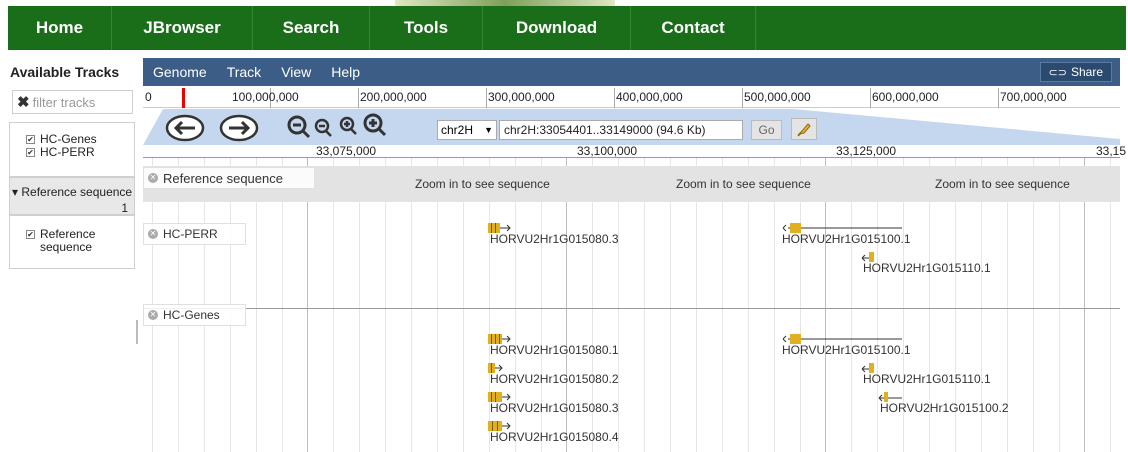 This screenshot has width=1128, height=452. Describe the element at coordinates (265, 97) in the screenshot. I see `overview-tick: 100,000,000` at that location.